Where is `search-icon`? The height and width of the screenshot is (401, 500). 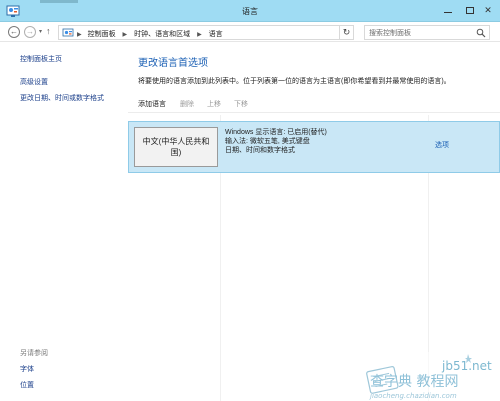
search-icon is located at coordinates (481, 33).